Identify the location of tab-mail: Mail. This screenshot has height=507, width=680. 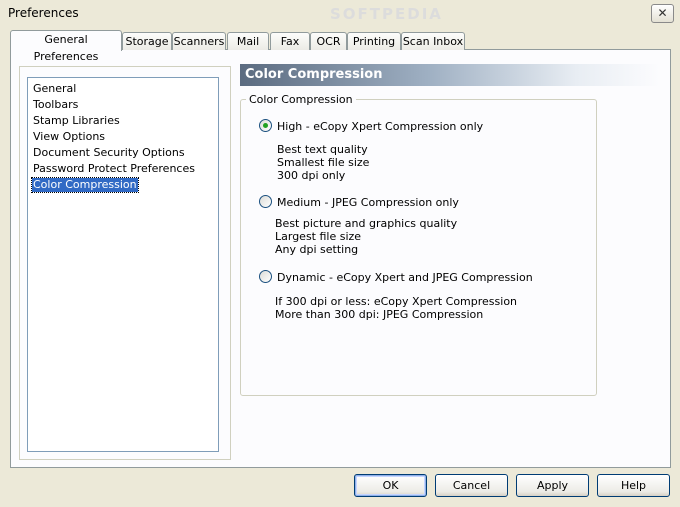
(248, 41).